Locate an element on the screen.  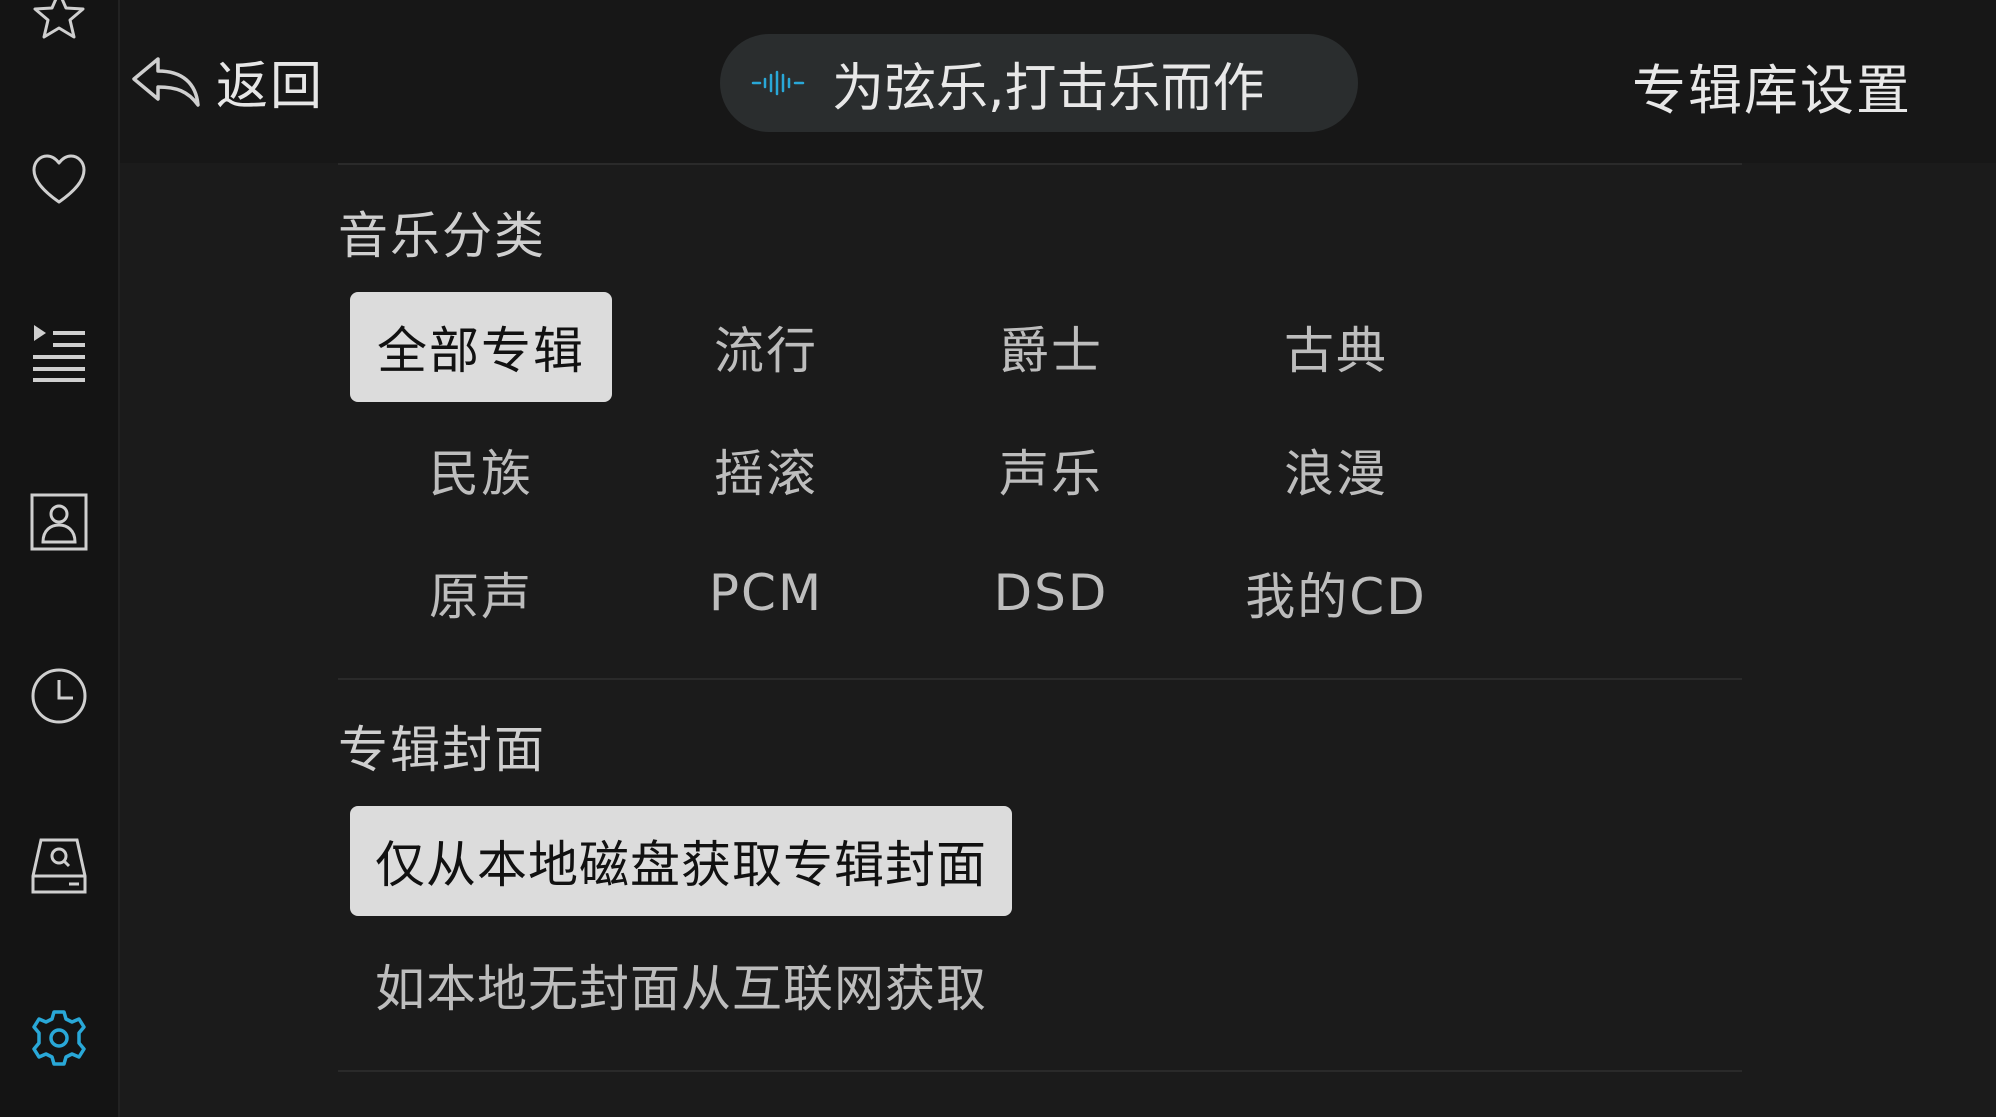
category-option-acoustic: 原声 is located at coordinates (481, 593).